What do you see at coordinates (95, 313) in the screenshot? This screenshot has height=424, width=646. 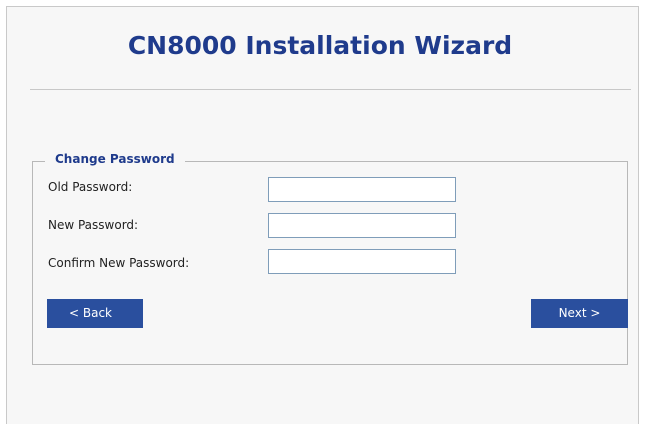 I see `back-button: < Back` at bounding box center [95, 313].